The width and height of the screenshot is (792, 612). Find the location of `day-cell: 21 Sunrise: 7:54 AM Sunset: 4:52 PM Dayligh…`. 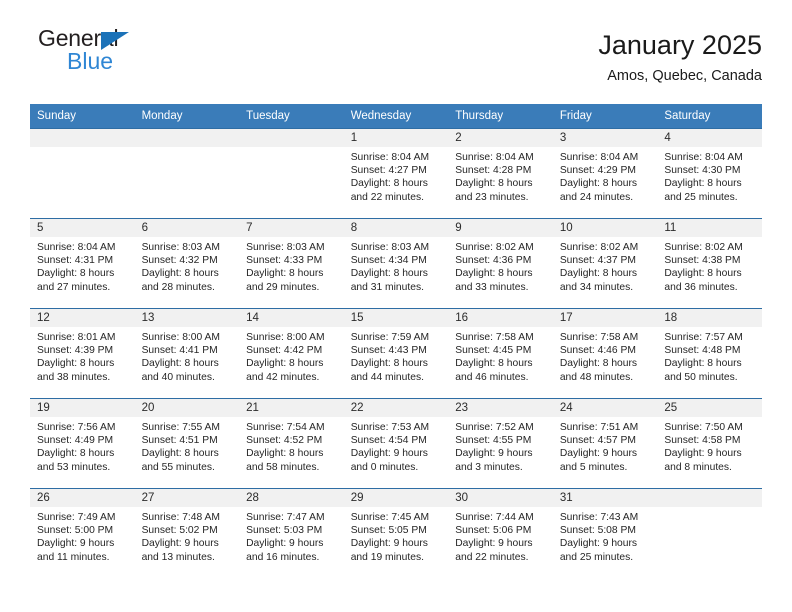

day-cell: 21 Sunrise: 7:54 AM Sunset: 4:52 PM Dayligh… is located at coordinates (291, 443).